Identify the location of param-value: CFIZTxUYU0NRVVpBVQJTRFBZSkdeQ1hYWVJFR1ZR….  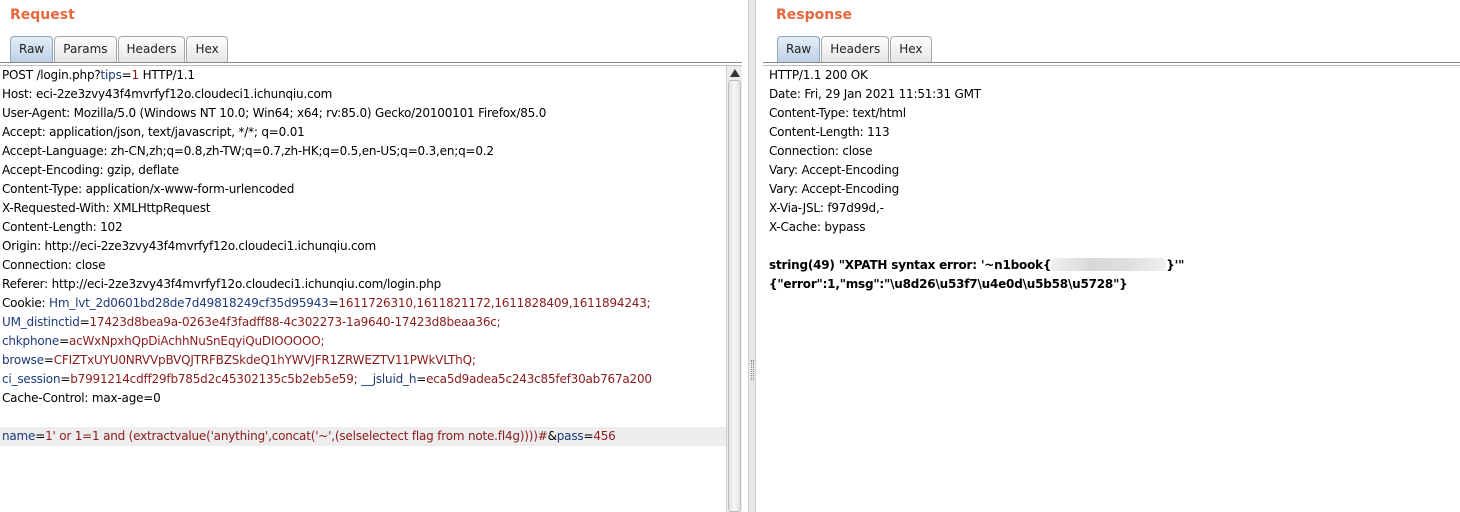
(264, 360).